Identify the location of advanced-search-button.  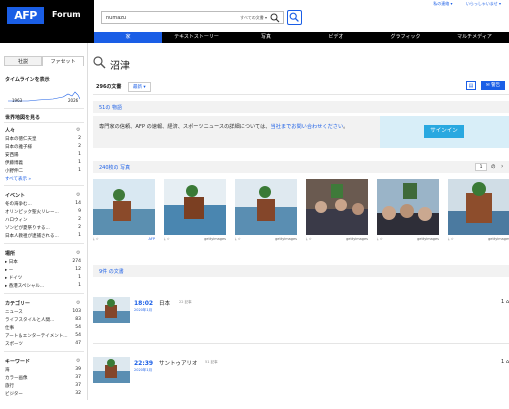
(294, 17).